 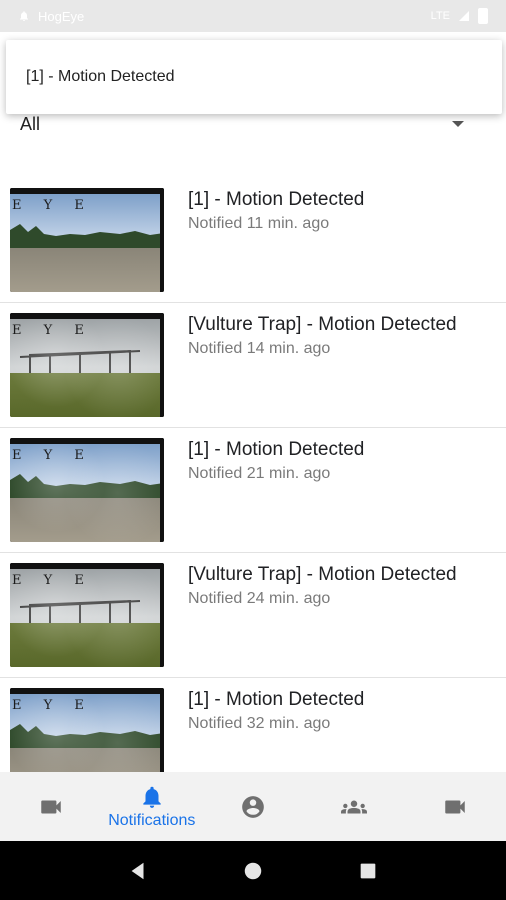 I want to click on home-icon, so click(x=253, y=871).